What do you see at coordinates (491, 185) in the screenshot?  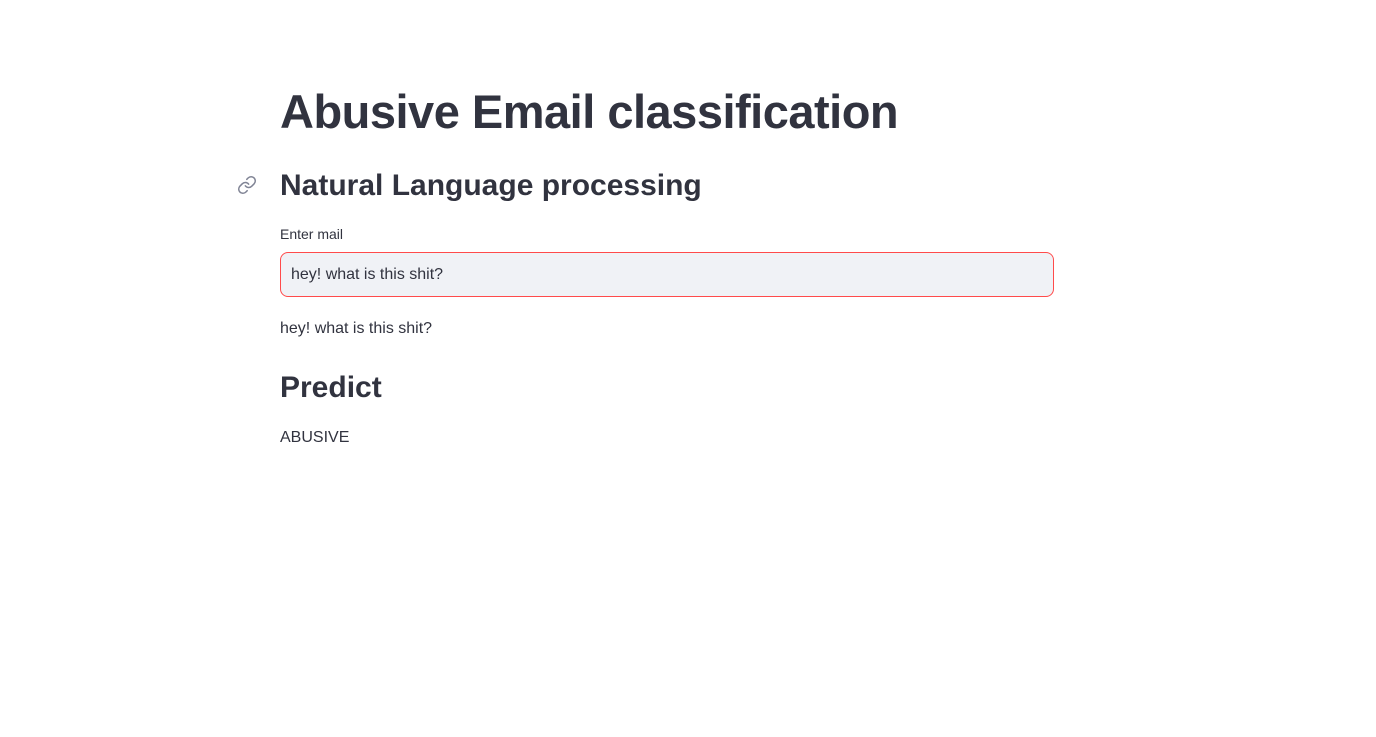 I see `section-heading: Natural Language processing` at bounding box center [491, 185].